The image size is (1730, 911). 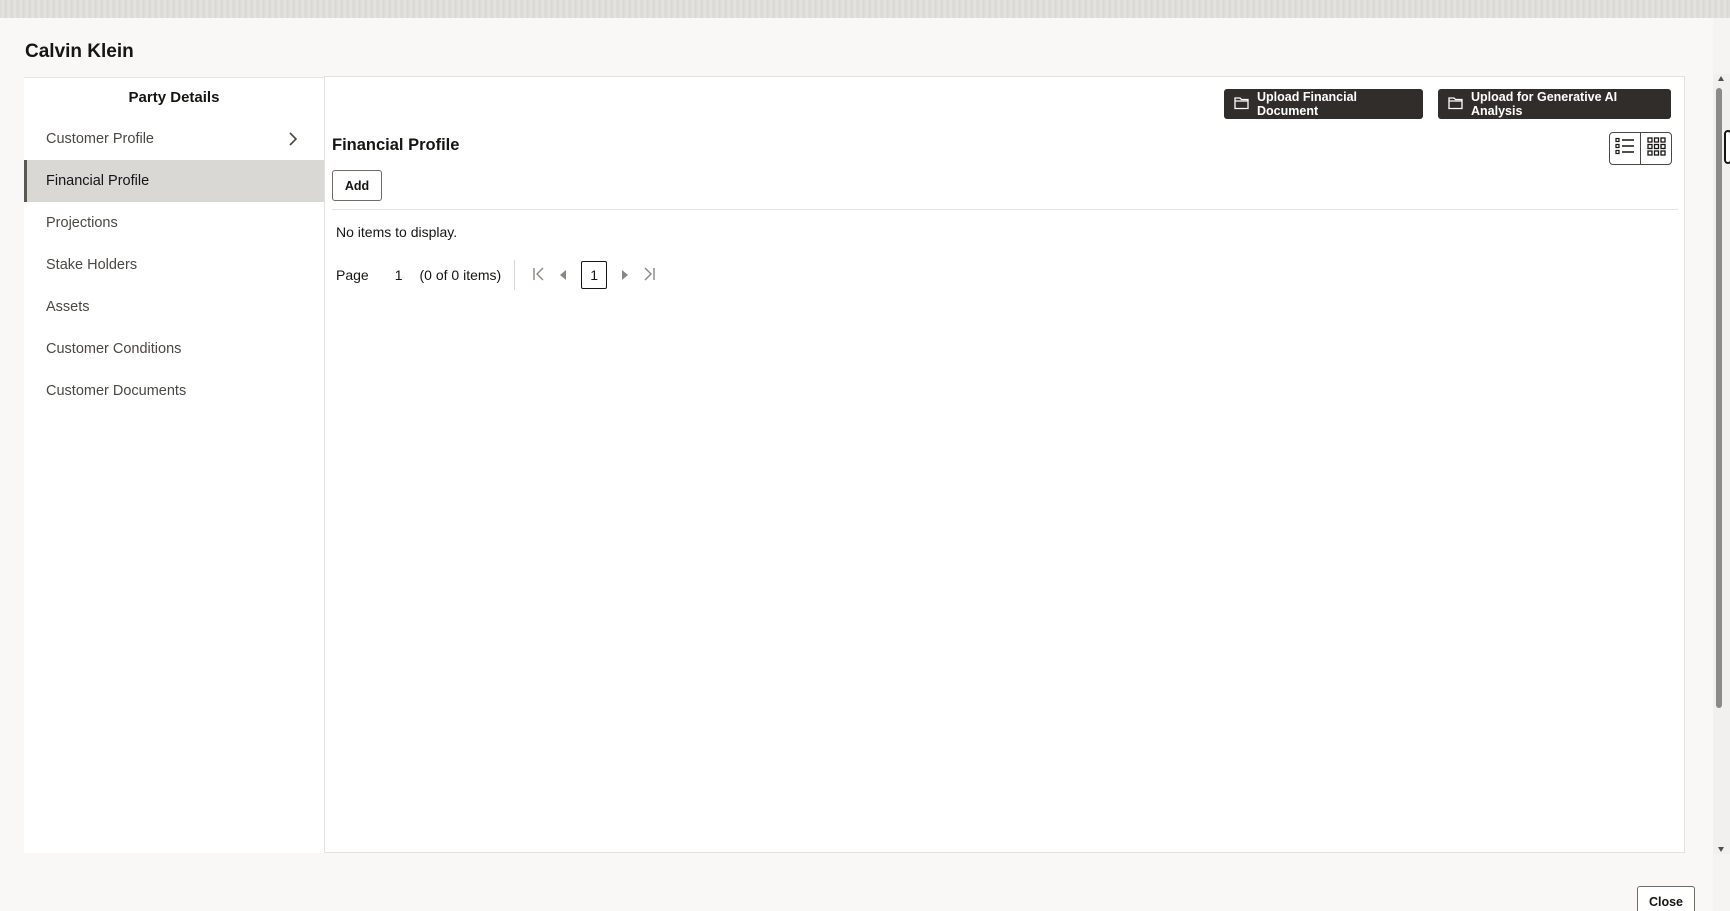 I want to click on pagination-separator, so click(x=515, y=275).